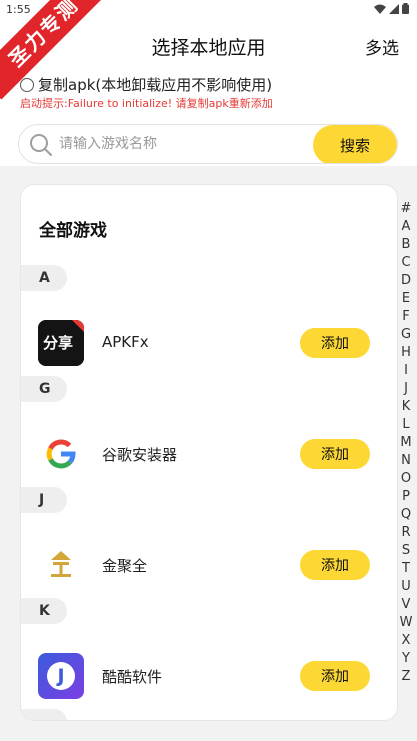 Image resolution: width=417 pixels, height=741 pixels. What do you see at coordinates (44, 611) in the screenshot?
I see `section-header-k: K` at bounding box center [44, 611].